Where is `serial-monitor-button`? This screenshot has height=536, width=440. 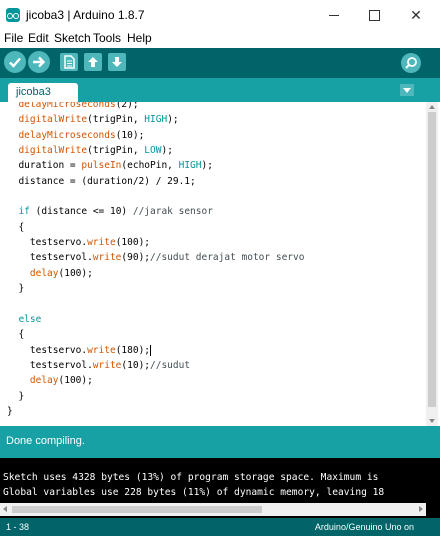
serial-monitor-button is located at coordinates (411, 63).